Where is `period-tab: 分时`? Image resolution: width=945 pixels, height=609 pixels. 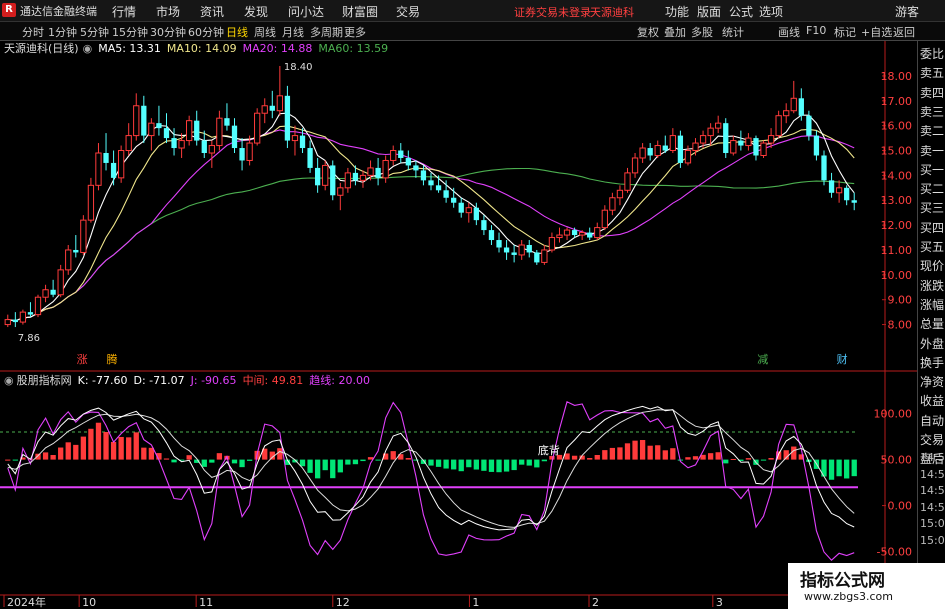 period-tab: 分时 is located at coordinates (33, 32).